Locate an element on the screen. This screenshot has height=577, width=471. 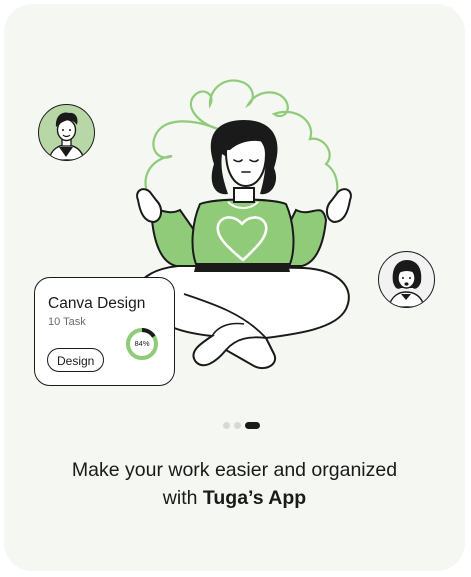
woman-avatar is located at coordinates (406, 279).